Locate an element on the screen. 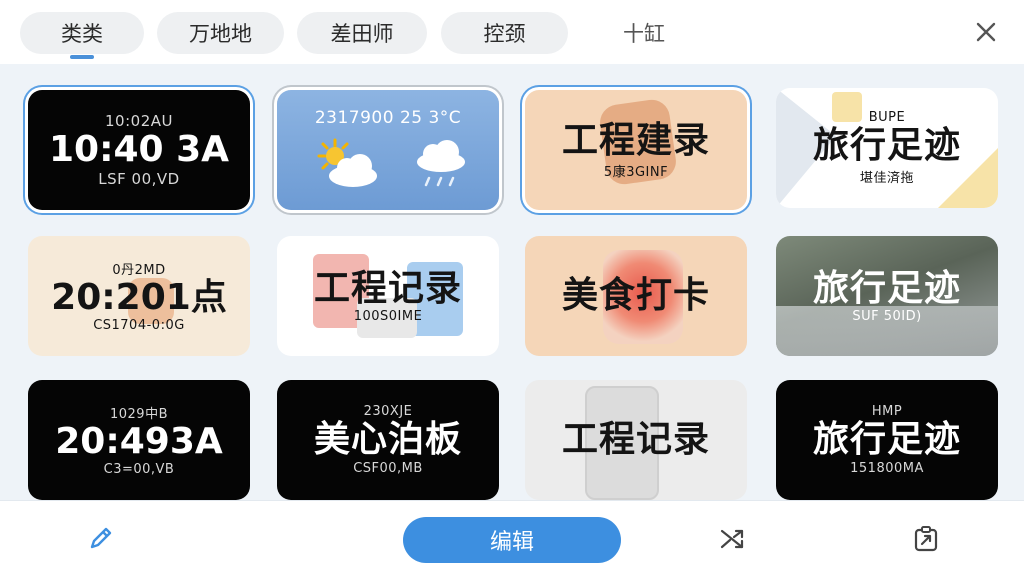 Image resolution: width=1024 pixels, height=577 pixels. card-top-text: 1029中B is located at coordinates (138, 415).